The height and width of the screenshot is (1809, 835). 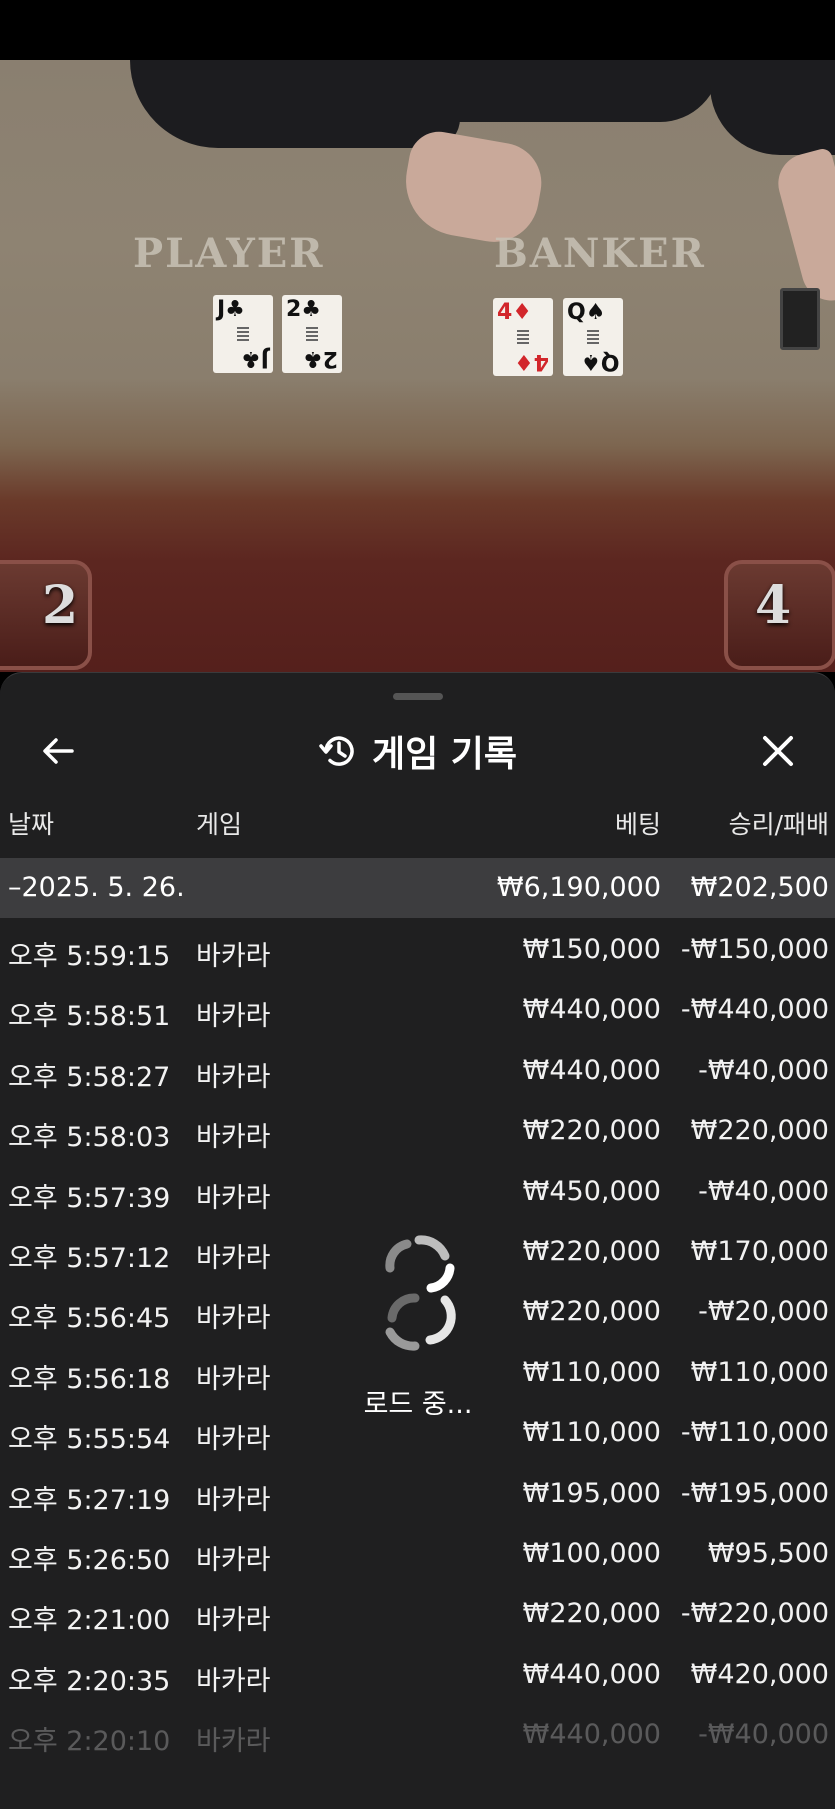 I want to click on player-card-2: 2♣ 2♣, so click(x=312, y=334).